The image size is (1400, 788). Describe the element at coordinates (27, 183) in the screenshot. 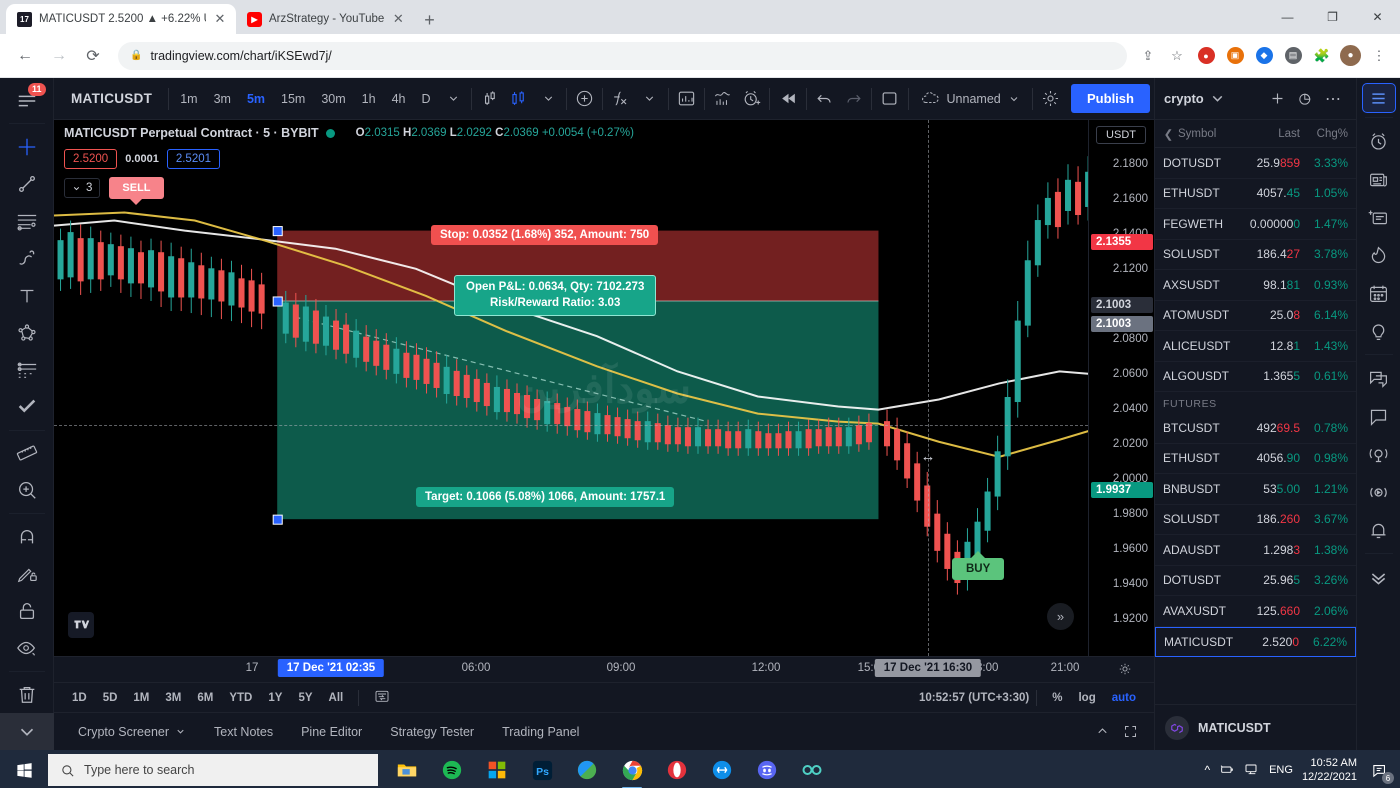

I see `trend-line-icon` at that location.